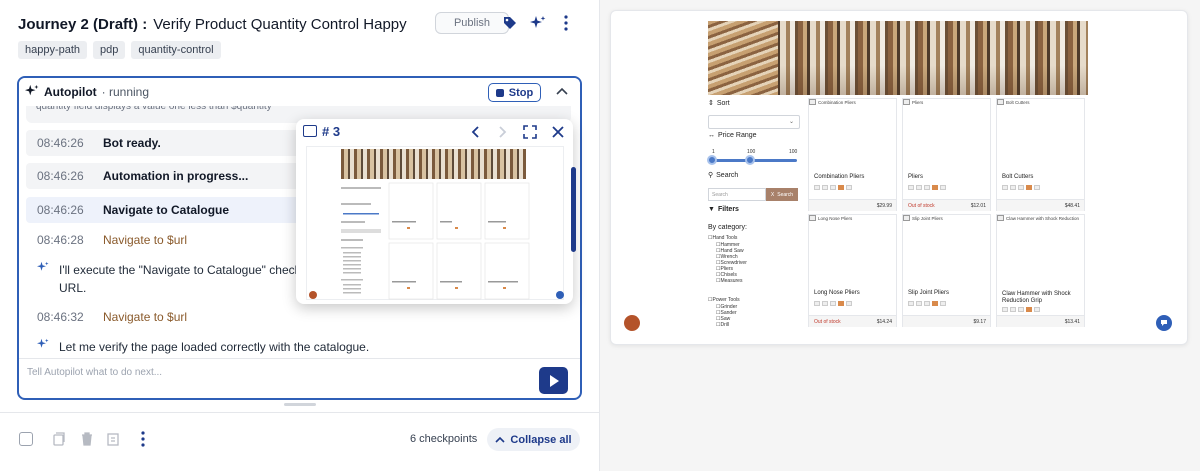 The height and width of the screenshot is (471, 1200). What do you see at coordinates (573, 209) in the screenshot?
I see `log-scrollbar` at bounding box center [573, 209].